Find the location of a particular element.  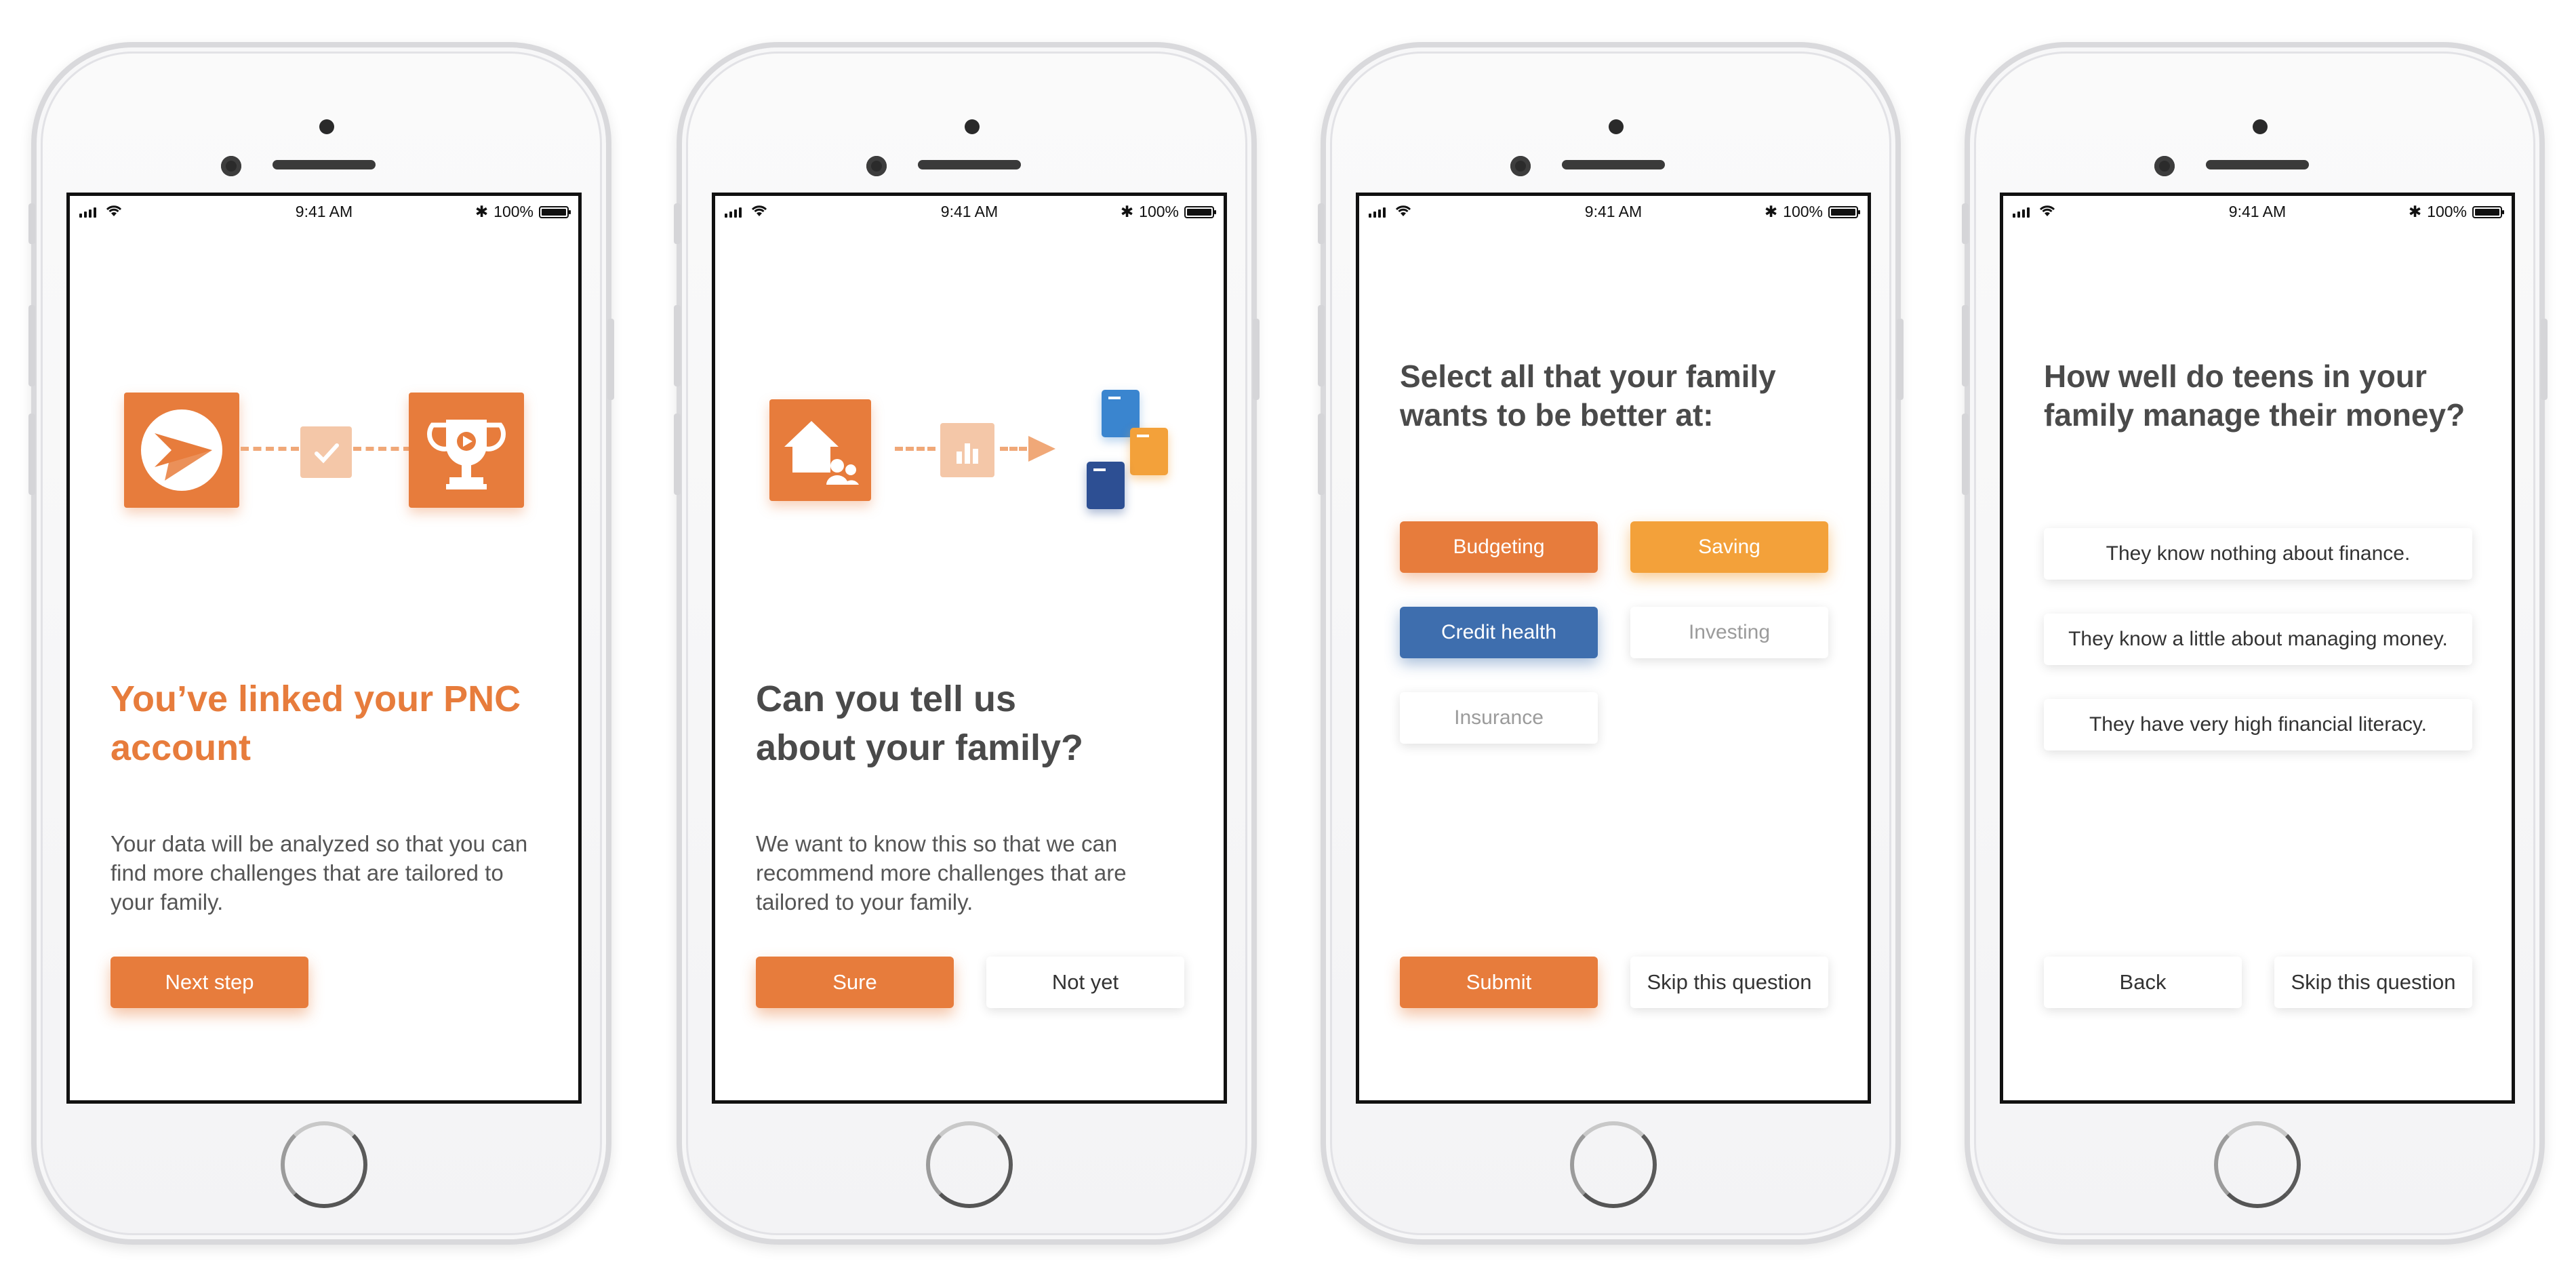

body-line: We want to know this so that we can is located at coordinates (937, 843).